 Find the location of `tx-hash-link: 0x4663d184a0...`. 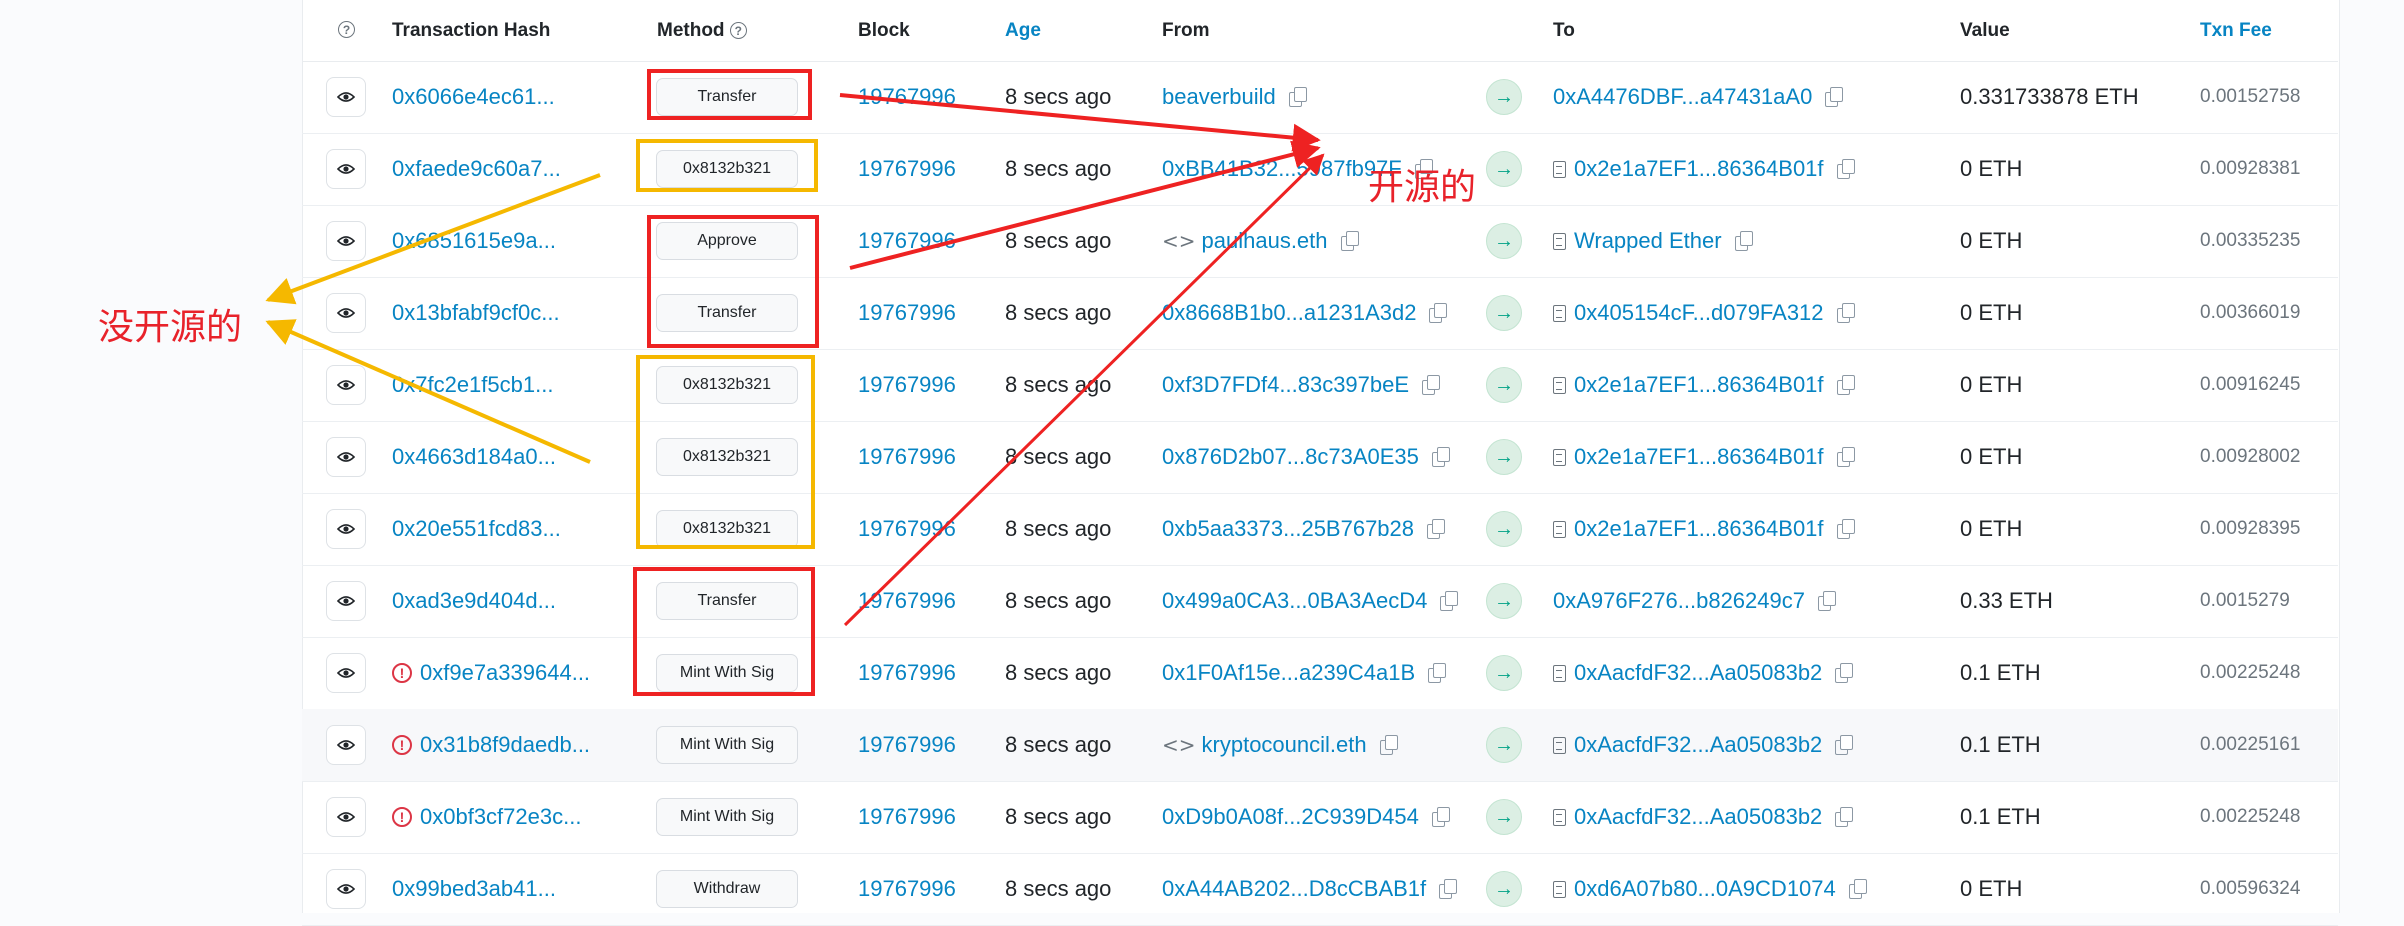

tx-hash-link: 0x4663d184a0... is located at coordinates (474, 457).